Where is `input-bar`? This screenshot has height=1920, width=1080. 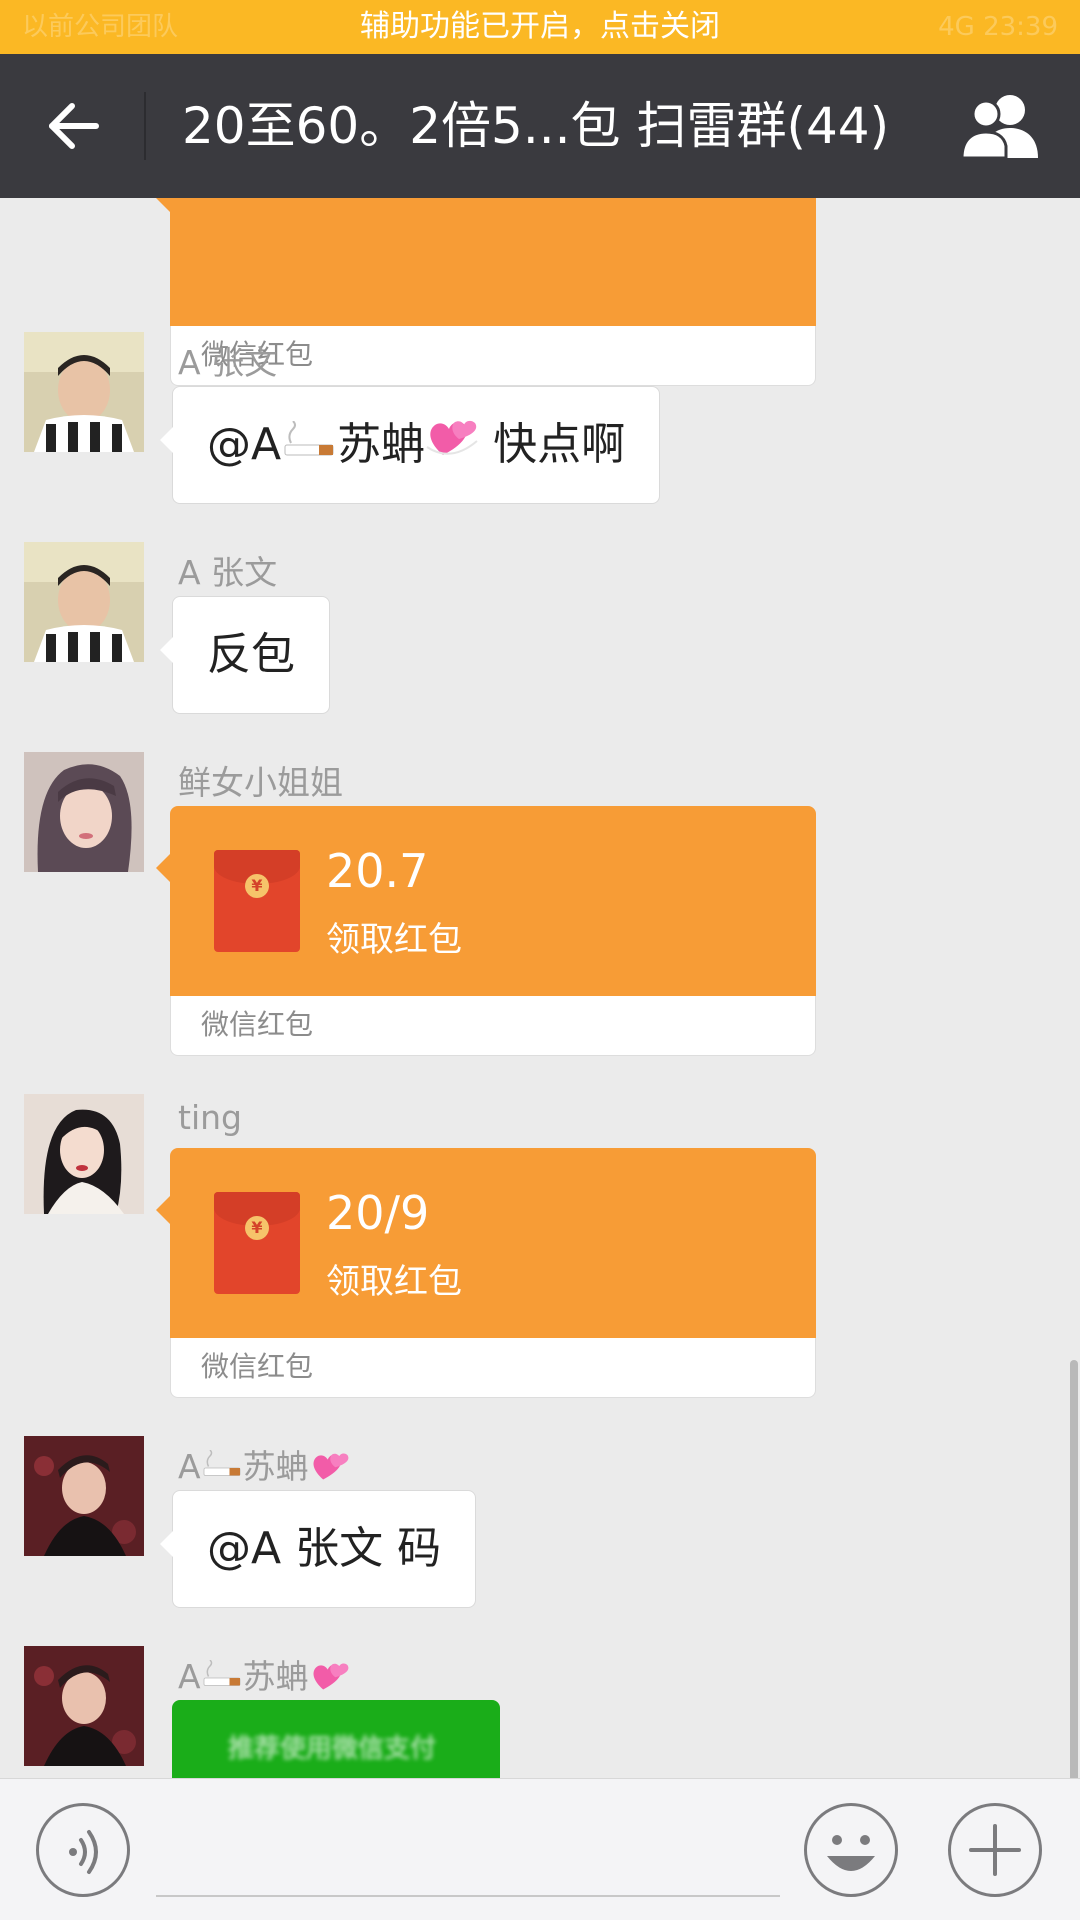 input-bar is located at coordinates (540, 1849).